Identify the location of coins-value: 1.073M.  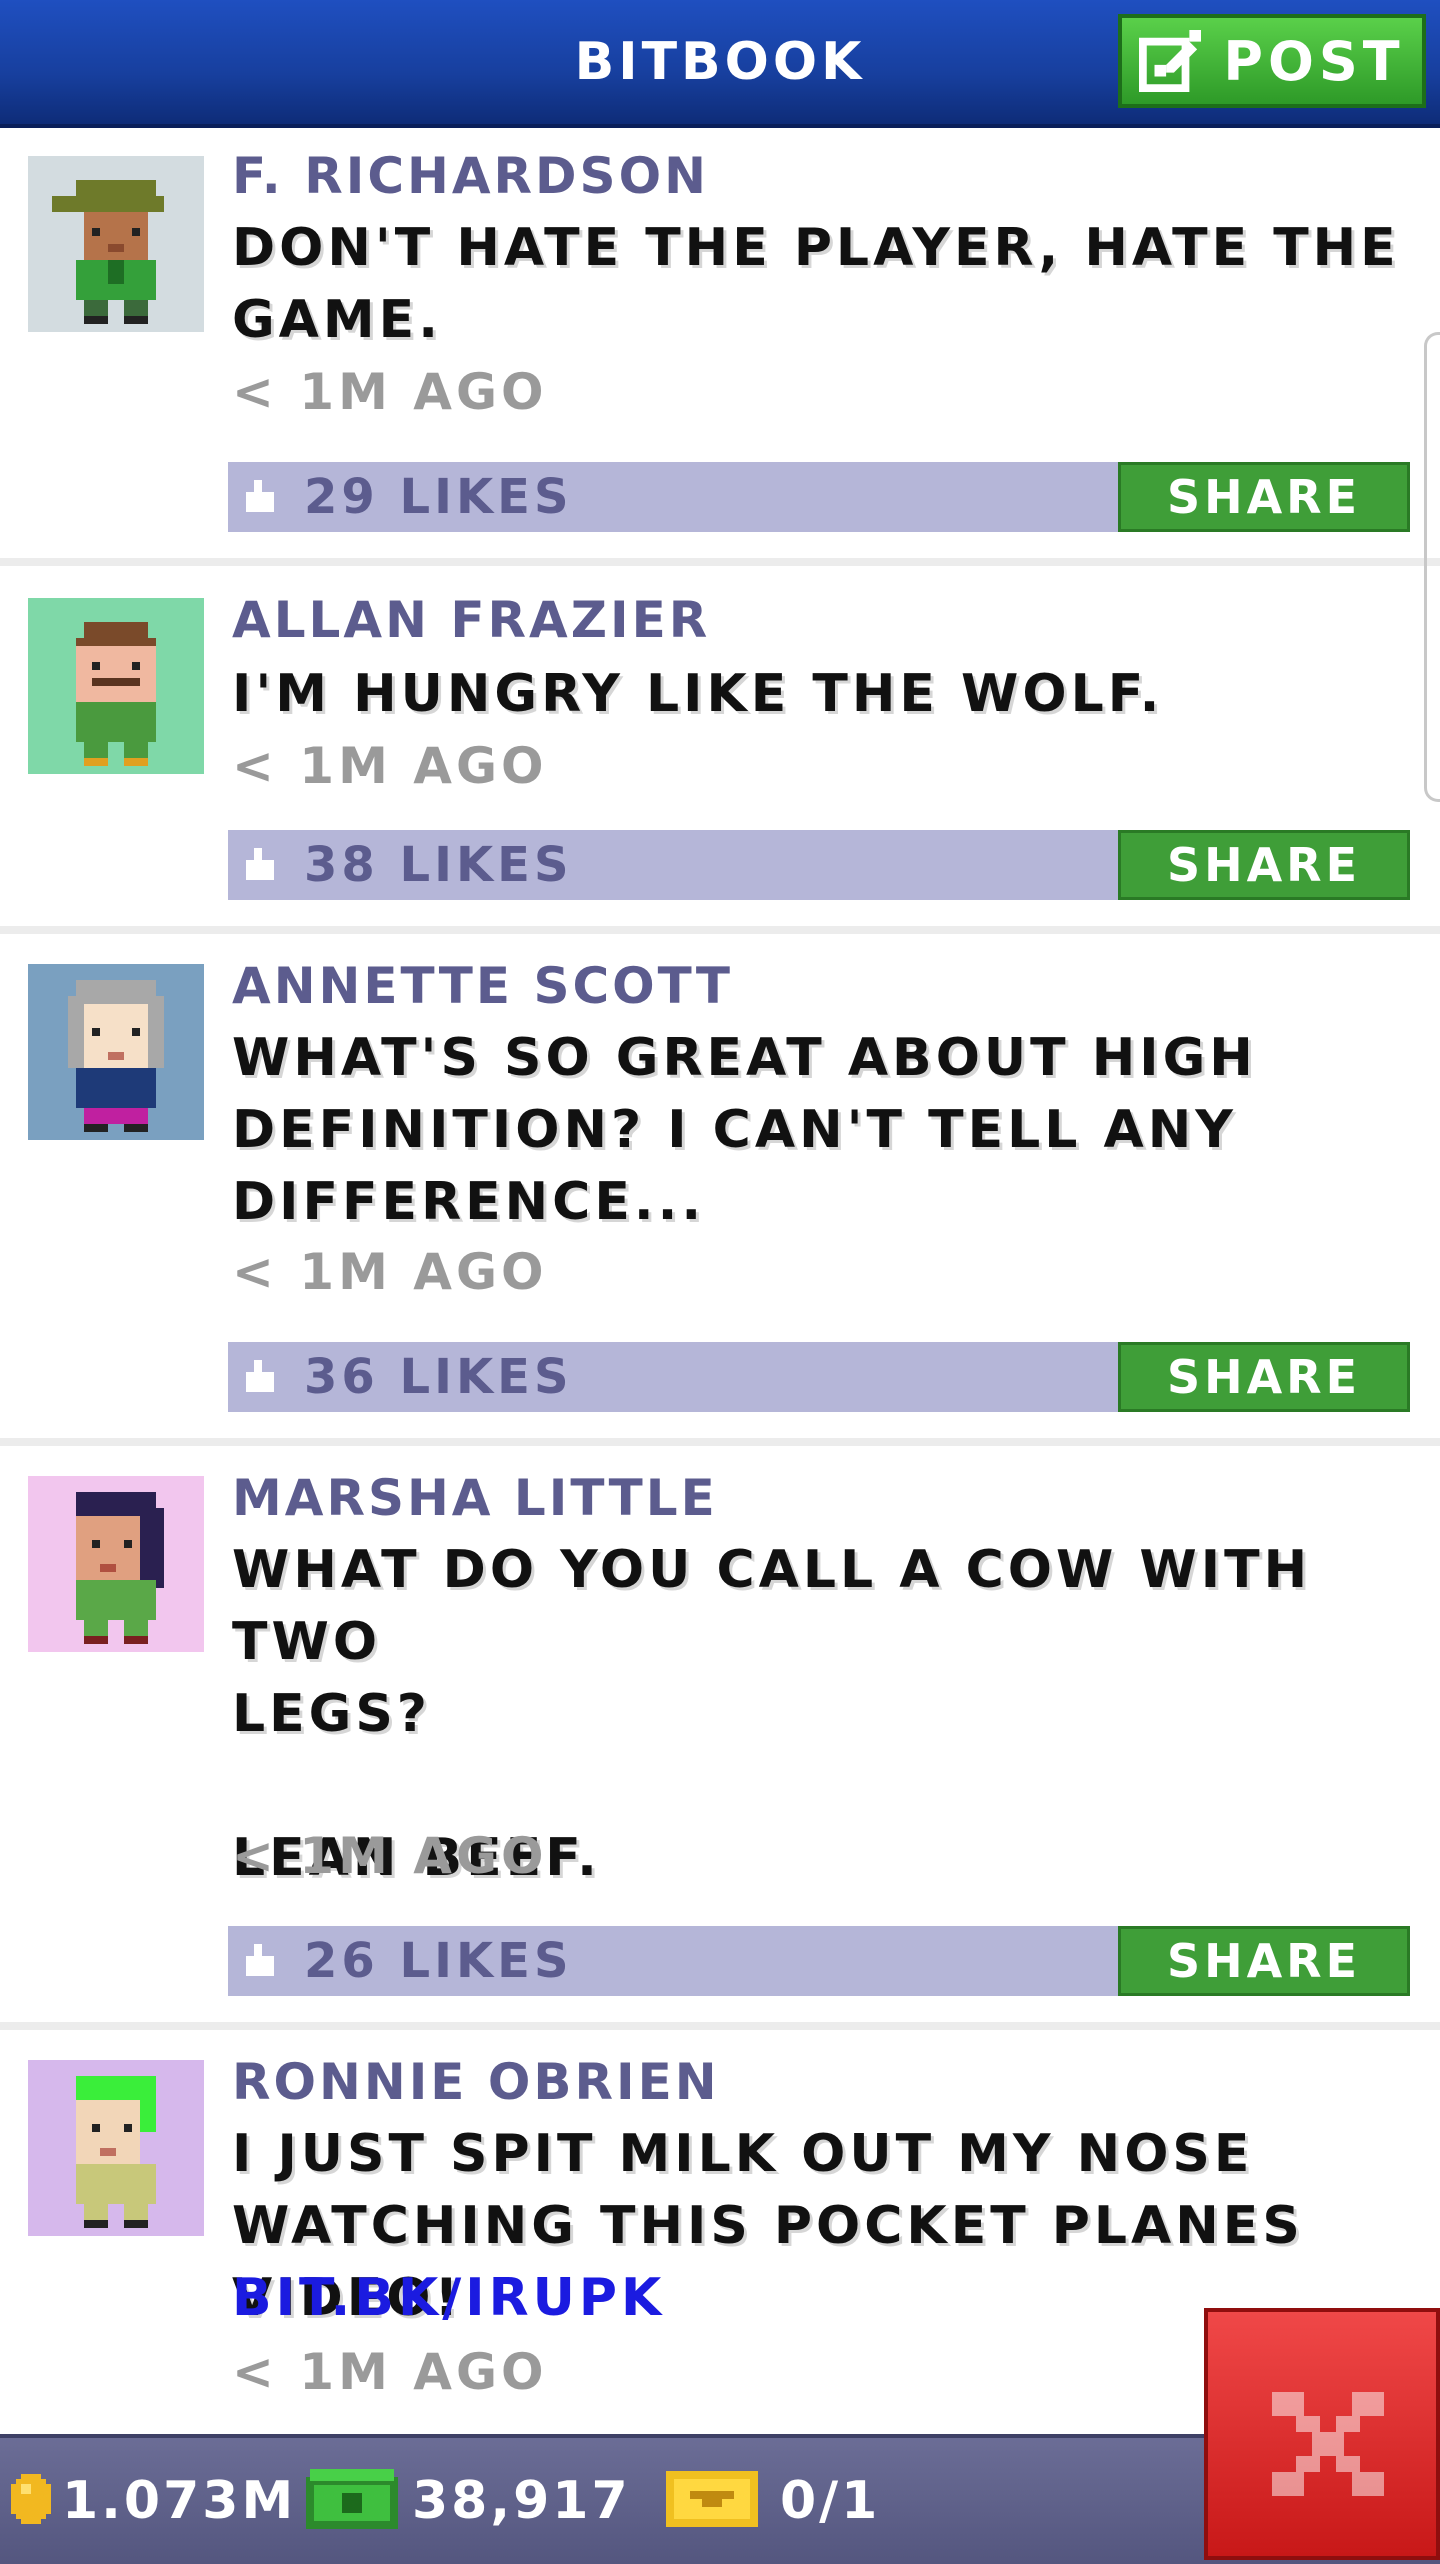
(179, 2501).